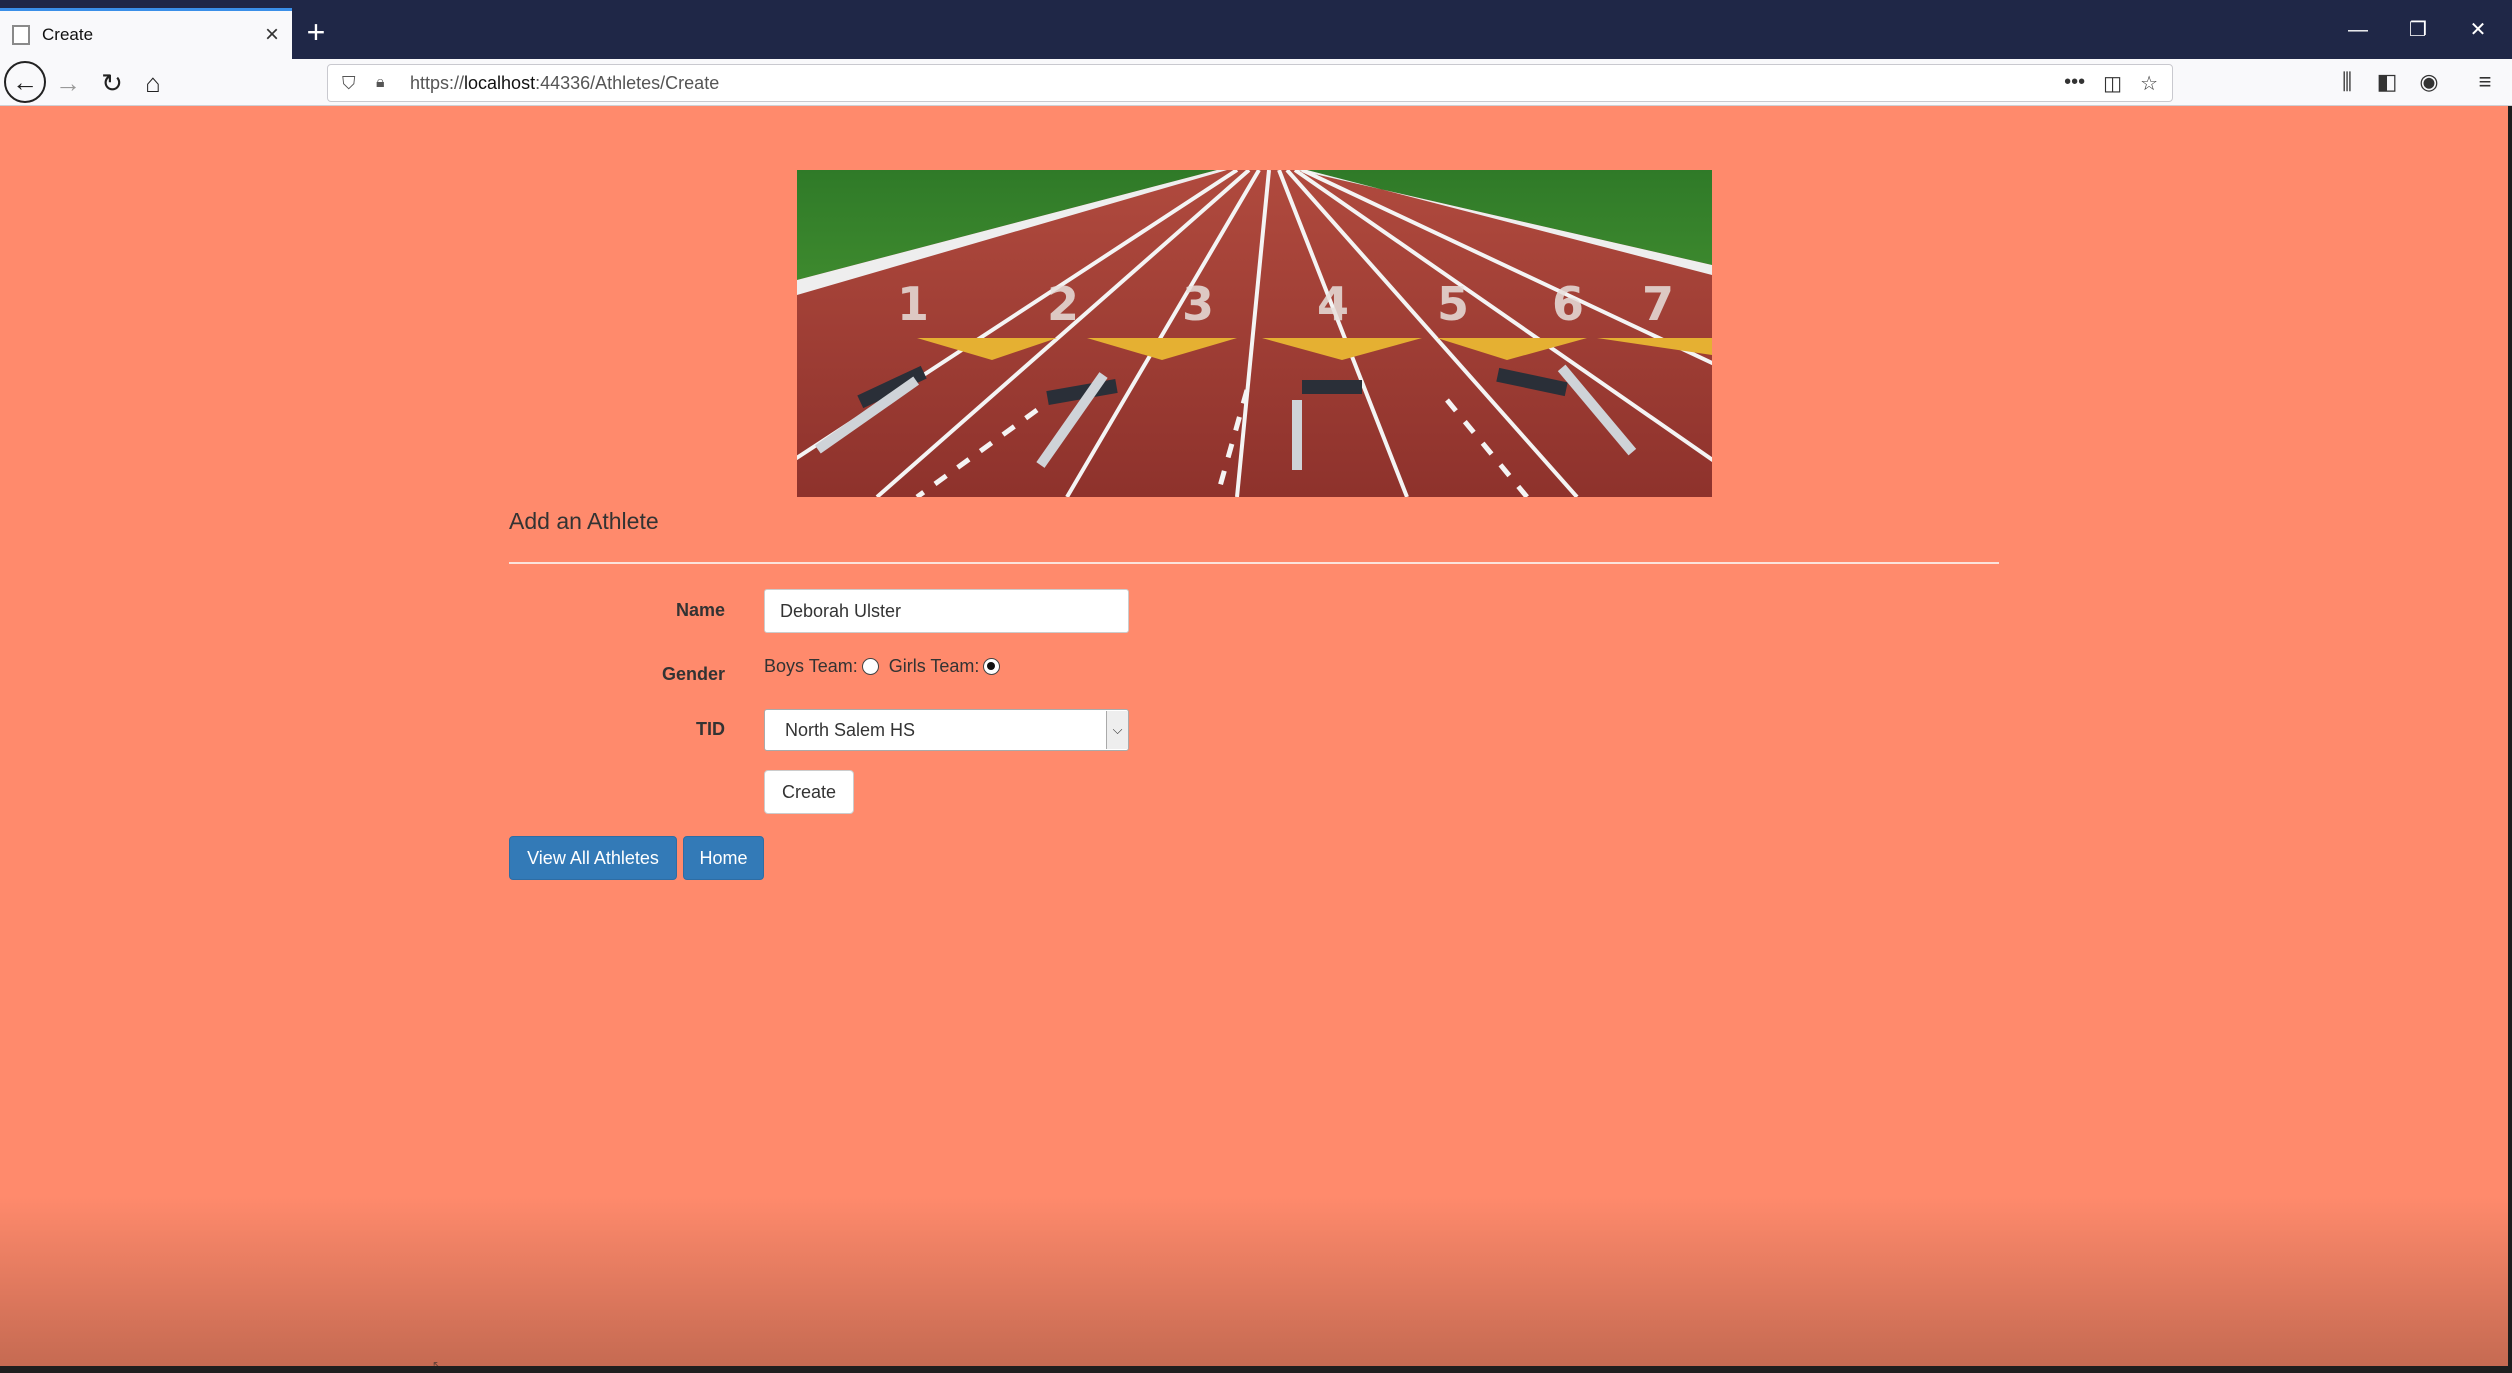 This screenshot has width=2512, height=1373. What do you see at coordinates (723, 858) in the screenshot?
I see `home-button: Home` at bounding box center [723, 858].